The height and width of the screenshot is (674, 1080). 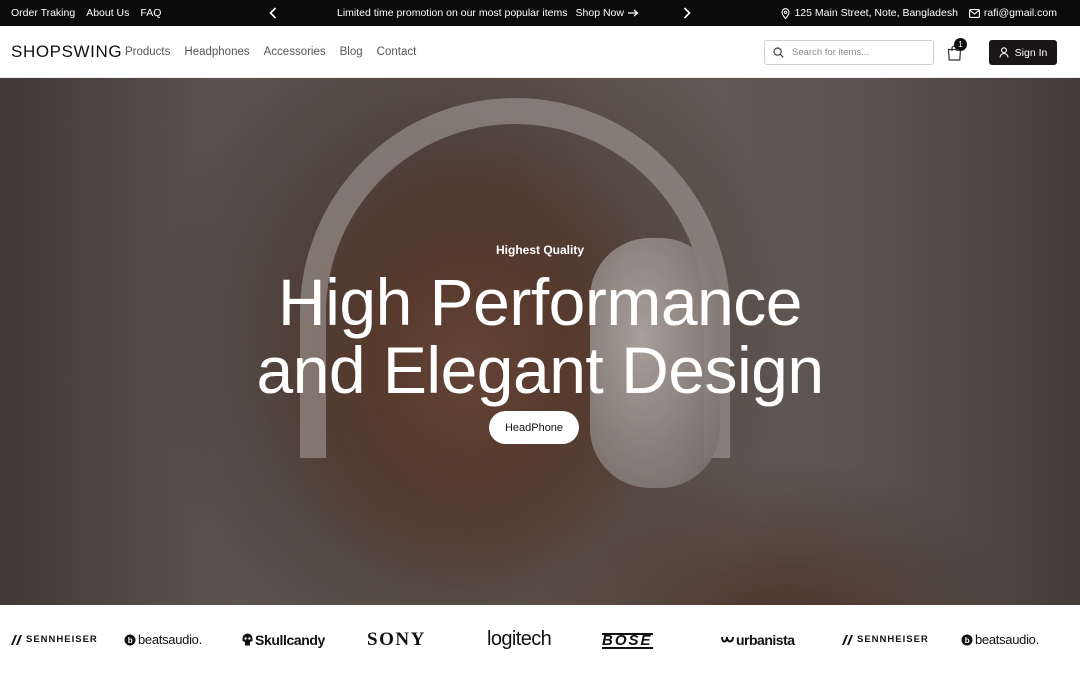 I want to click on brand-logo-sennheiser: SENNHEISER, so click(x=54, y=639).